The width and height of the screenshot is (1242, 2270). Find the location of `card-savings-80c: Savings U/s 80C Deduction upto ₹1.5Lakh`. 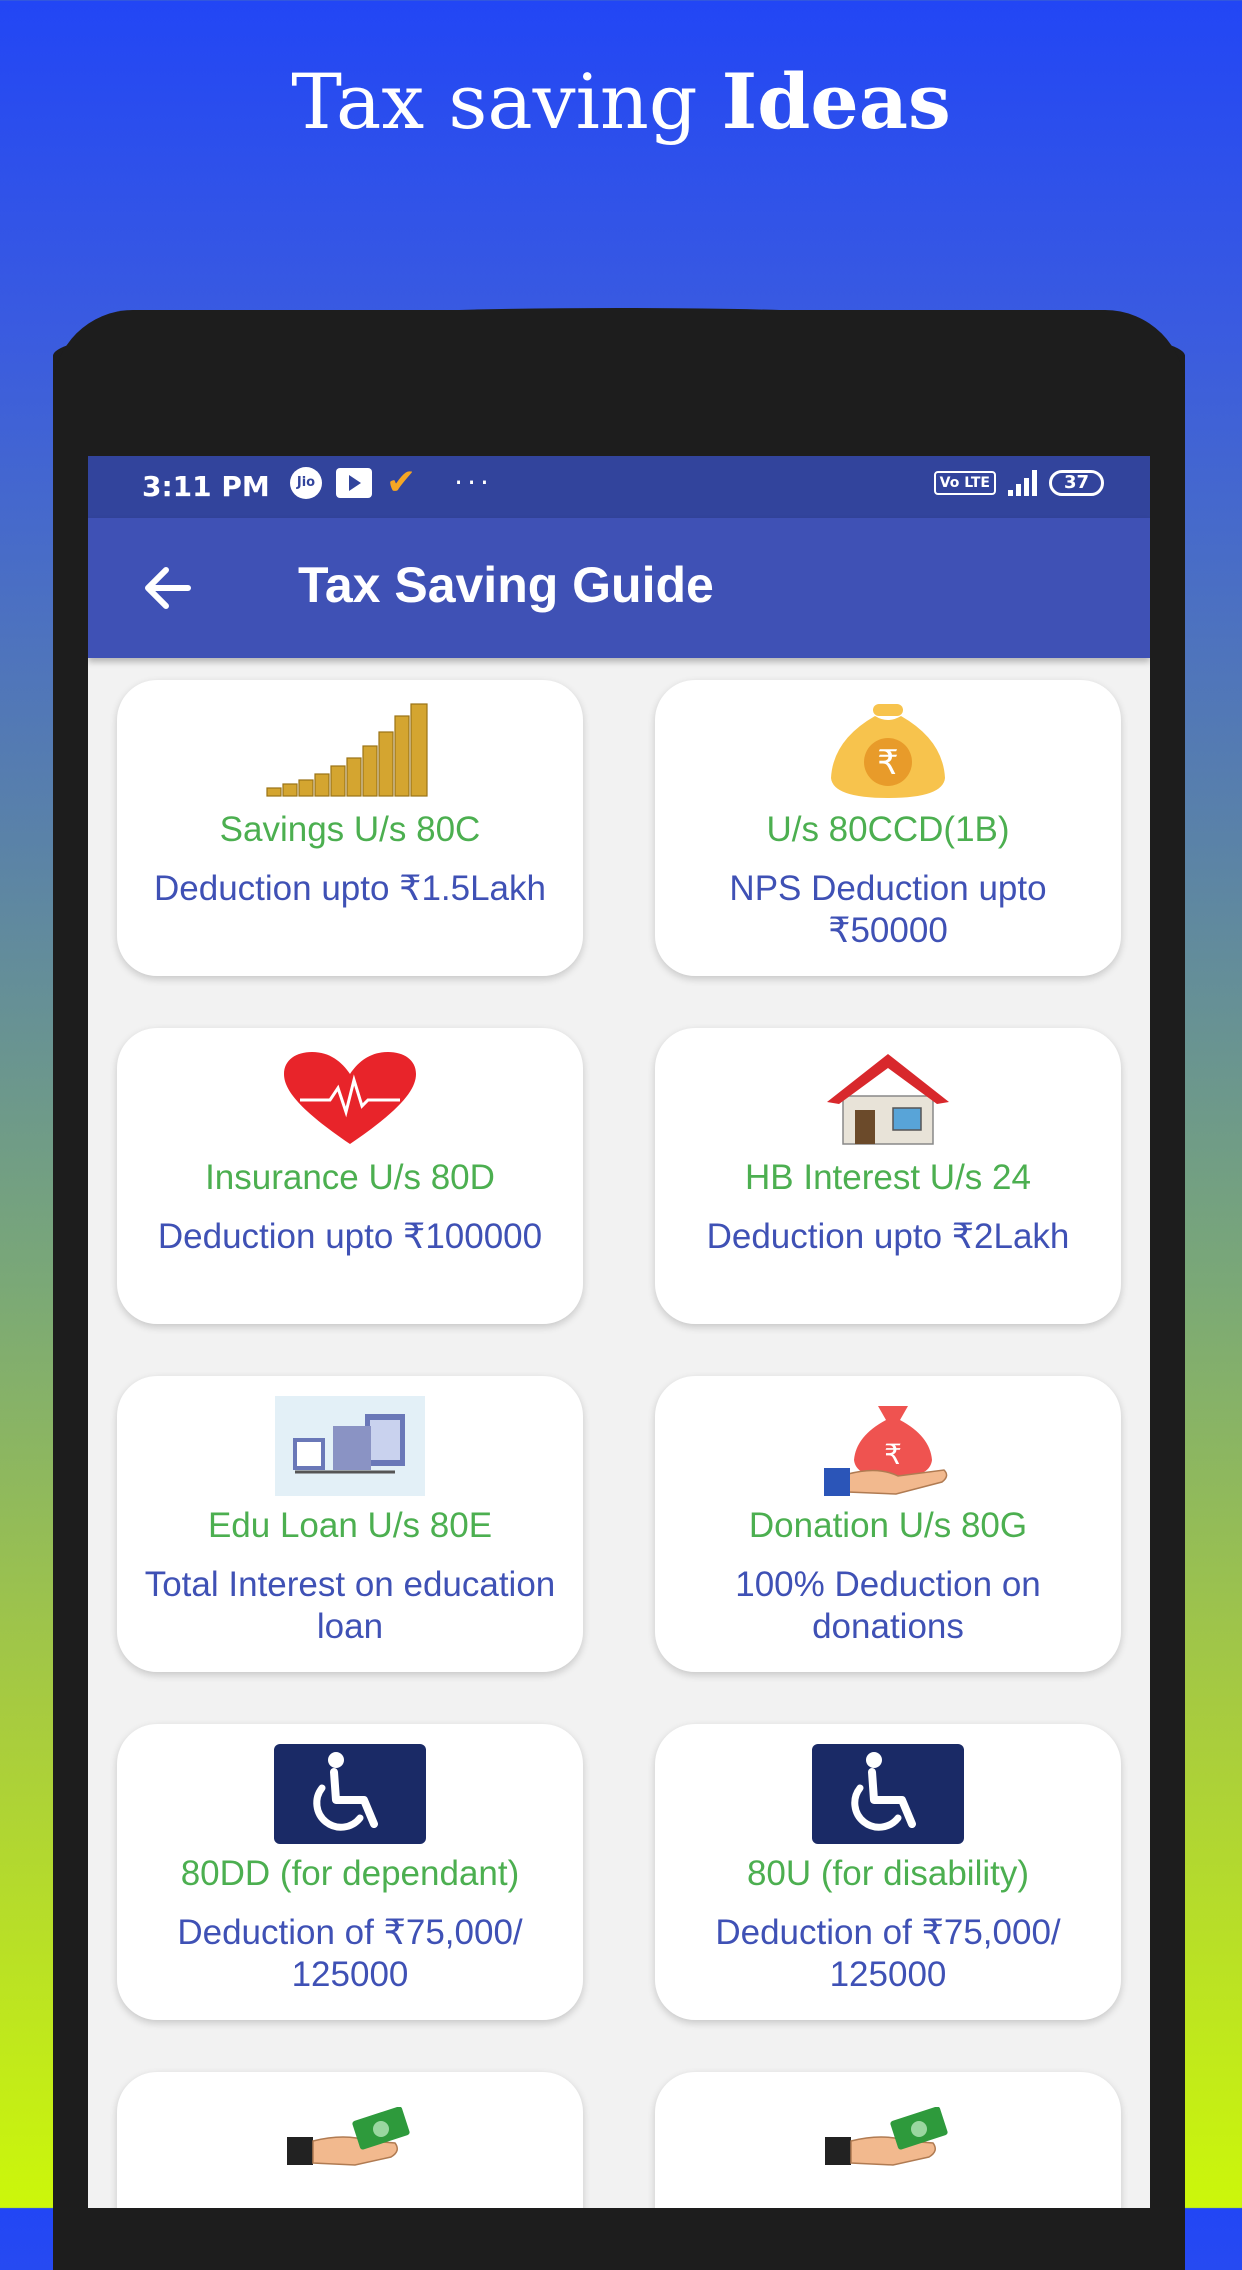

card-savings-80c: Savings U/s 80C Deduction upto ₹1.5Lakh is located at coordinates (350, 828).